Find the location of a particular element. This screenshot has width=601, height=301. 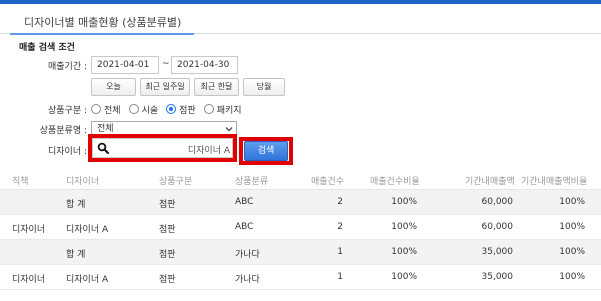

product-type-radio-group: 전체 시술 점판 패키지 is located at coordinates (170, 109).